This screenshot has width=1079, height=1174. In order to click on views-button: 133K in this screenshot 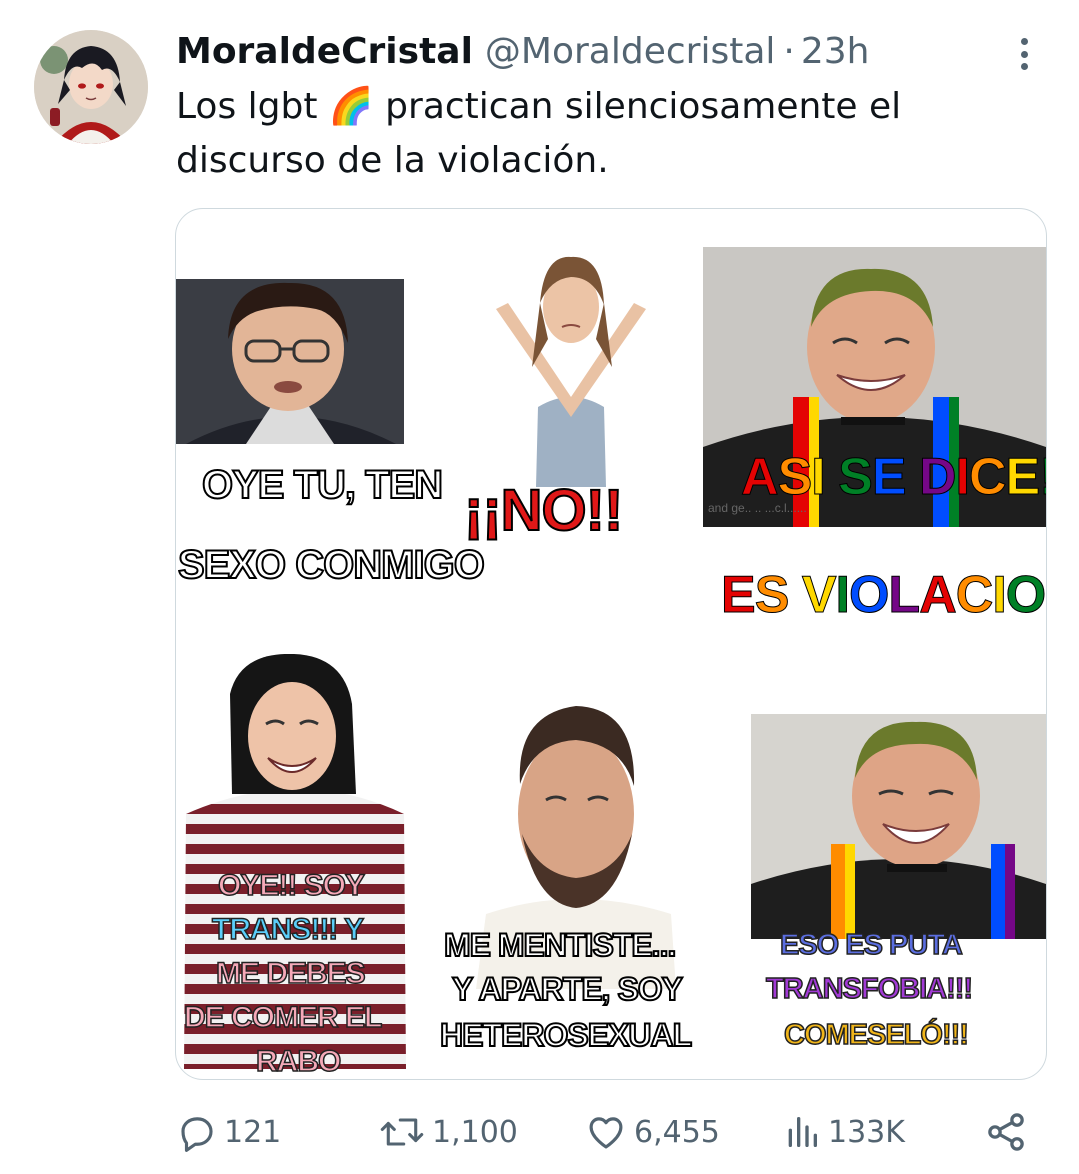, I will do `click(843, 1132)`.